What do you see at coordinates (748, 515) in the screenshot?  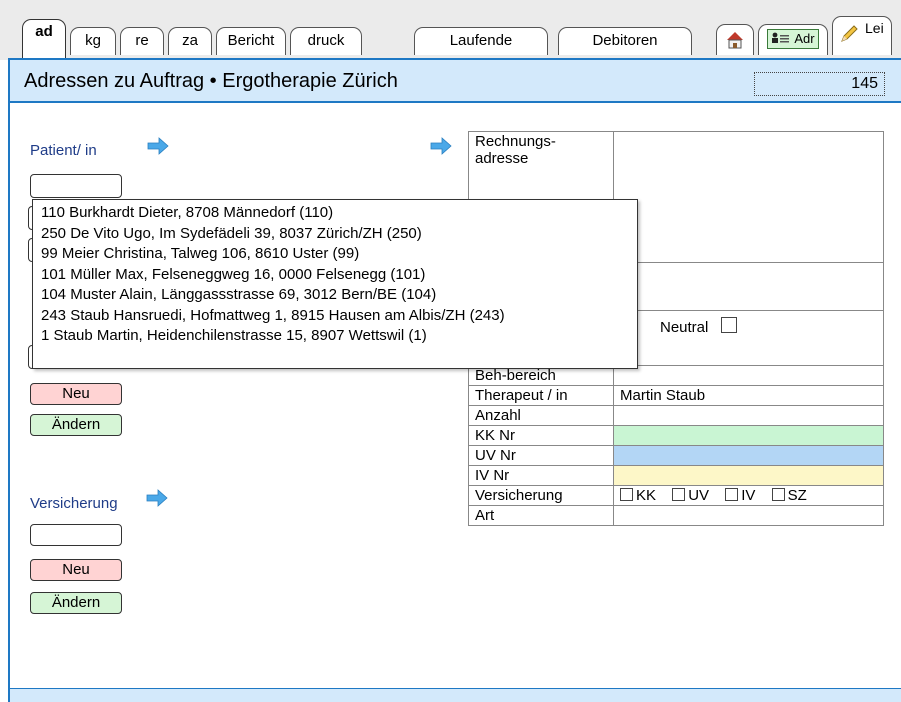 I see `art-field` at bounding box center [748, 515].